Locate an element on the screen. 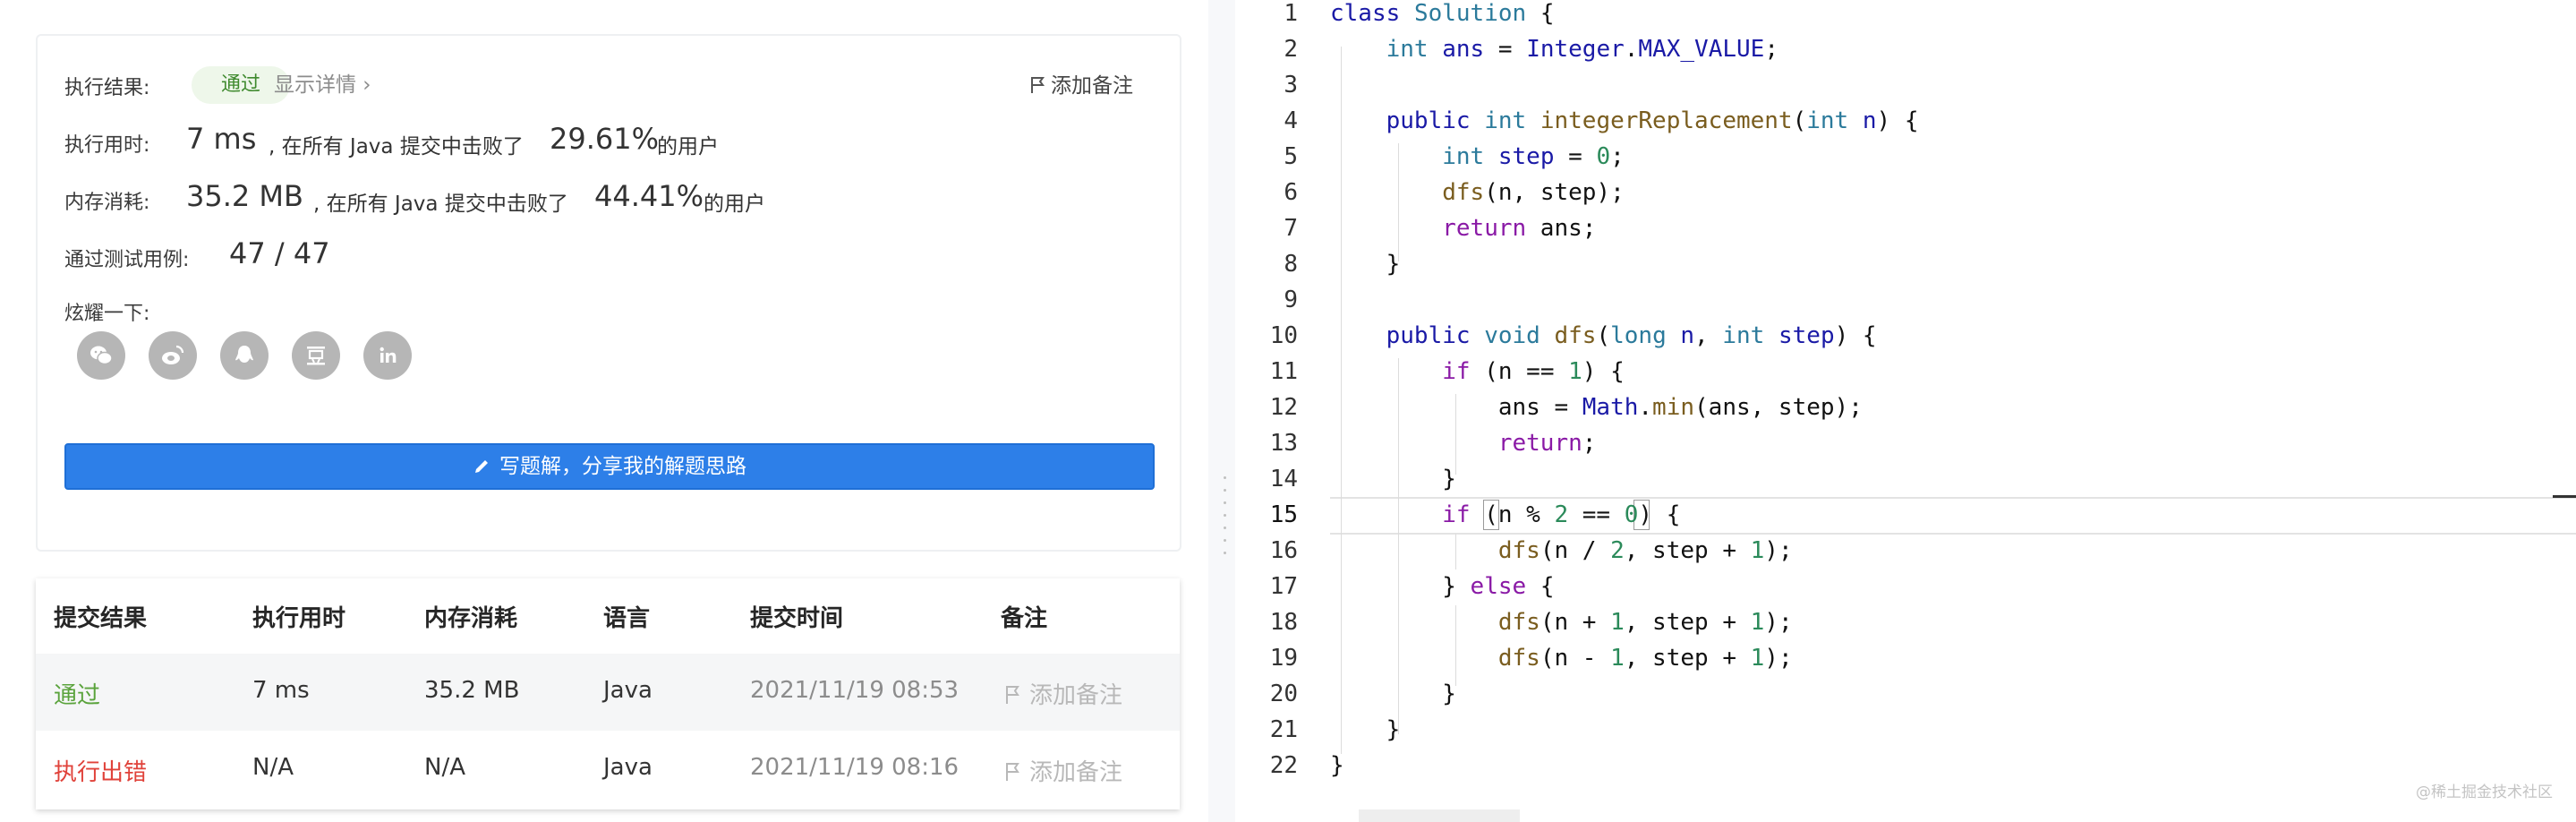  table-row: 执行出错 N/A N/A Java 2021/11/19 08:16 添加备注 is located at coordinates (608, 770).